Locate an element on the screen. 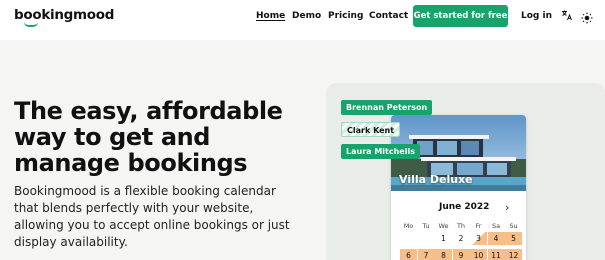 The height and width of the screenshot is (260, 605). weekday-label: Sa is located at coordinates (496, 226).